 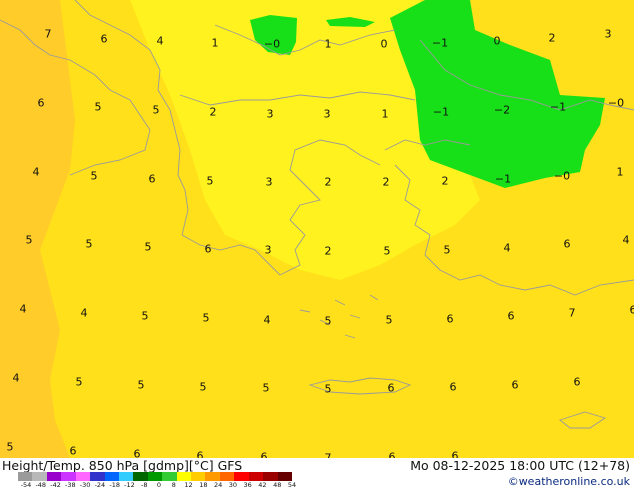 I want to click on scale-tick-label: -42, so click(x=55, y=485).